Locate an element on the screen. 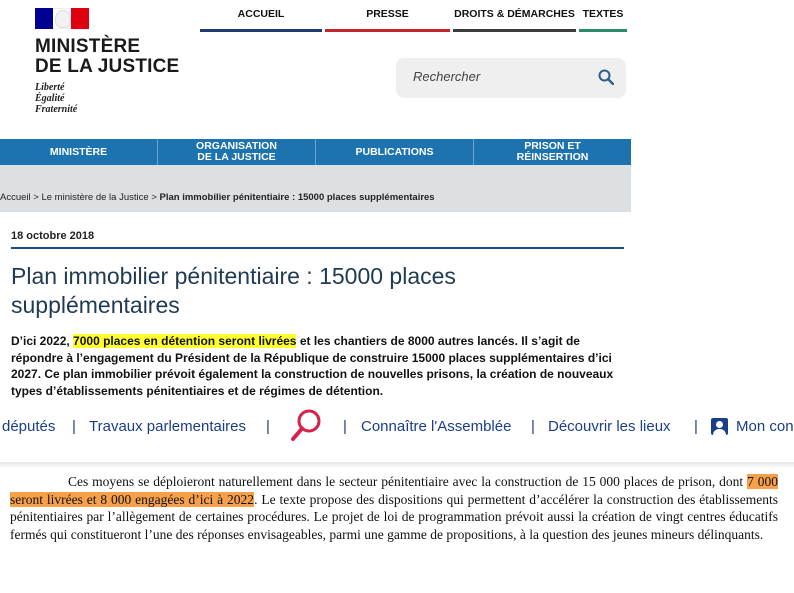  magnifier-icon is located at coordinates (306, 426).